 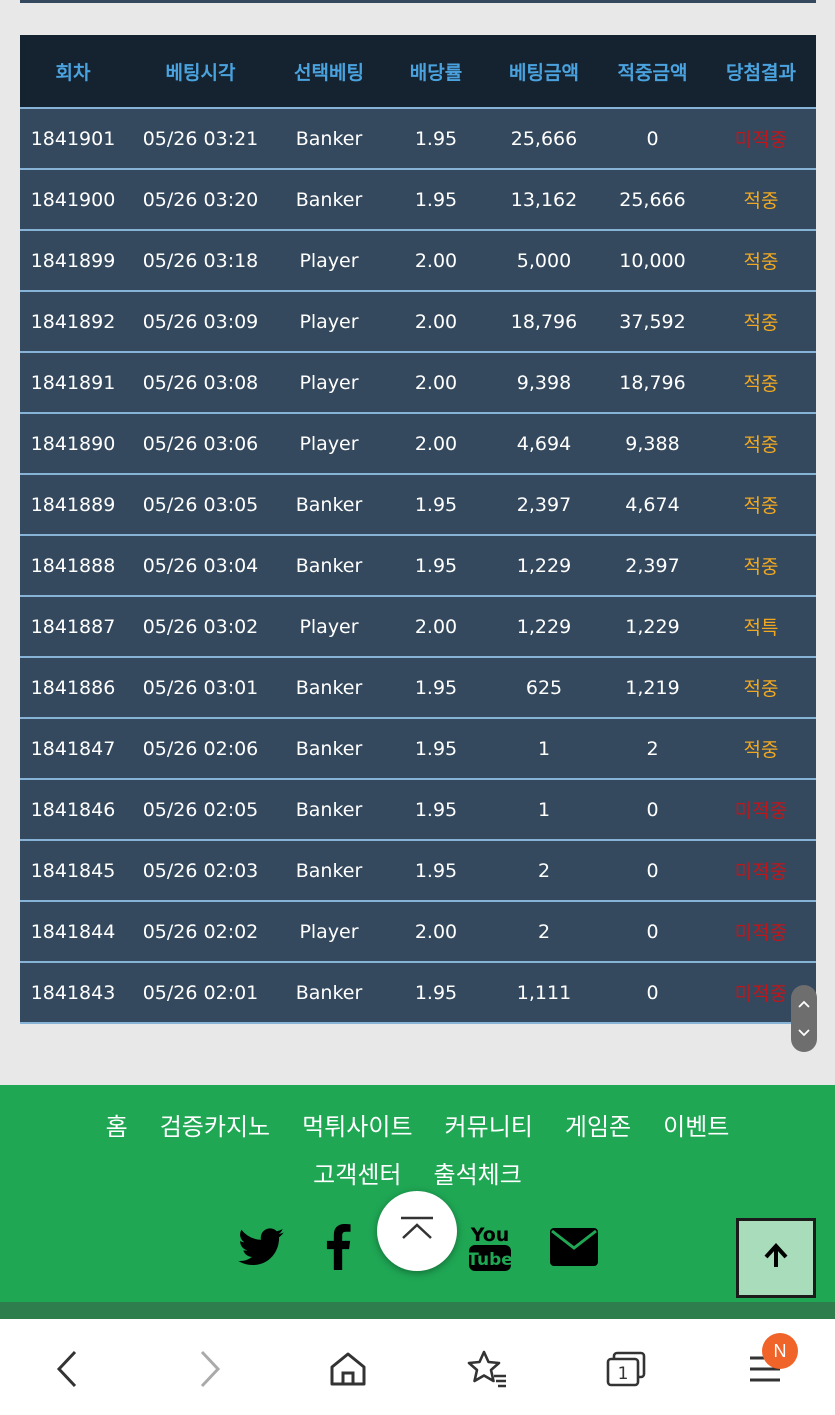 What do you see at coordinates (804, 1033) in the screenshot?
I see `chevron-down-icon` at bounding box center [804, 1033].